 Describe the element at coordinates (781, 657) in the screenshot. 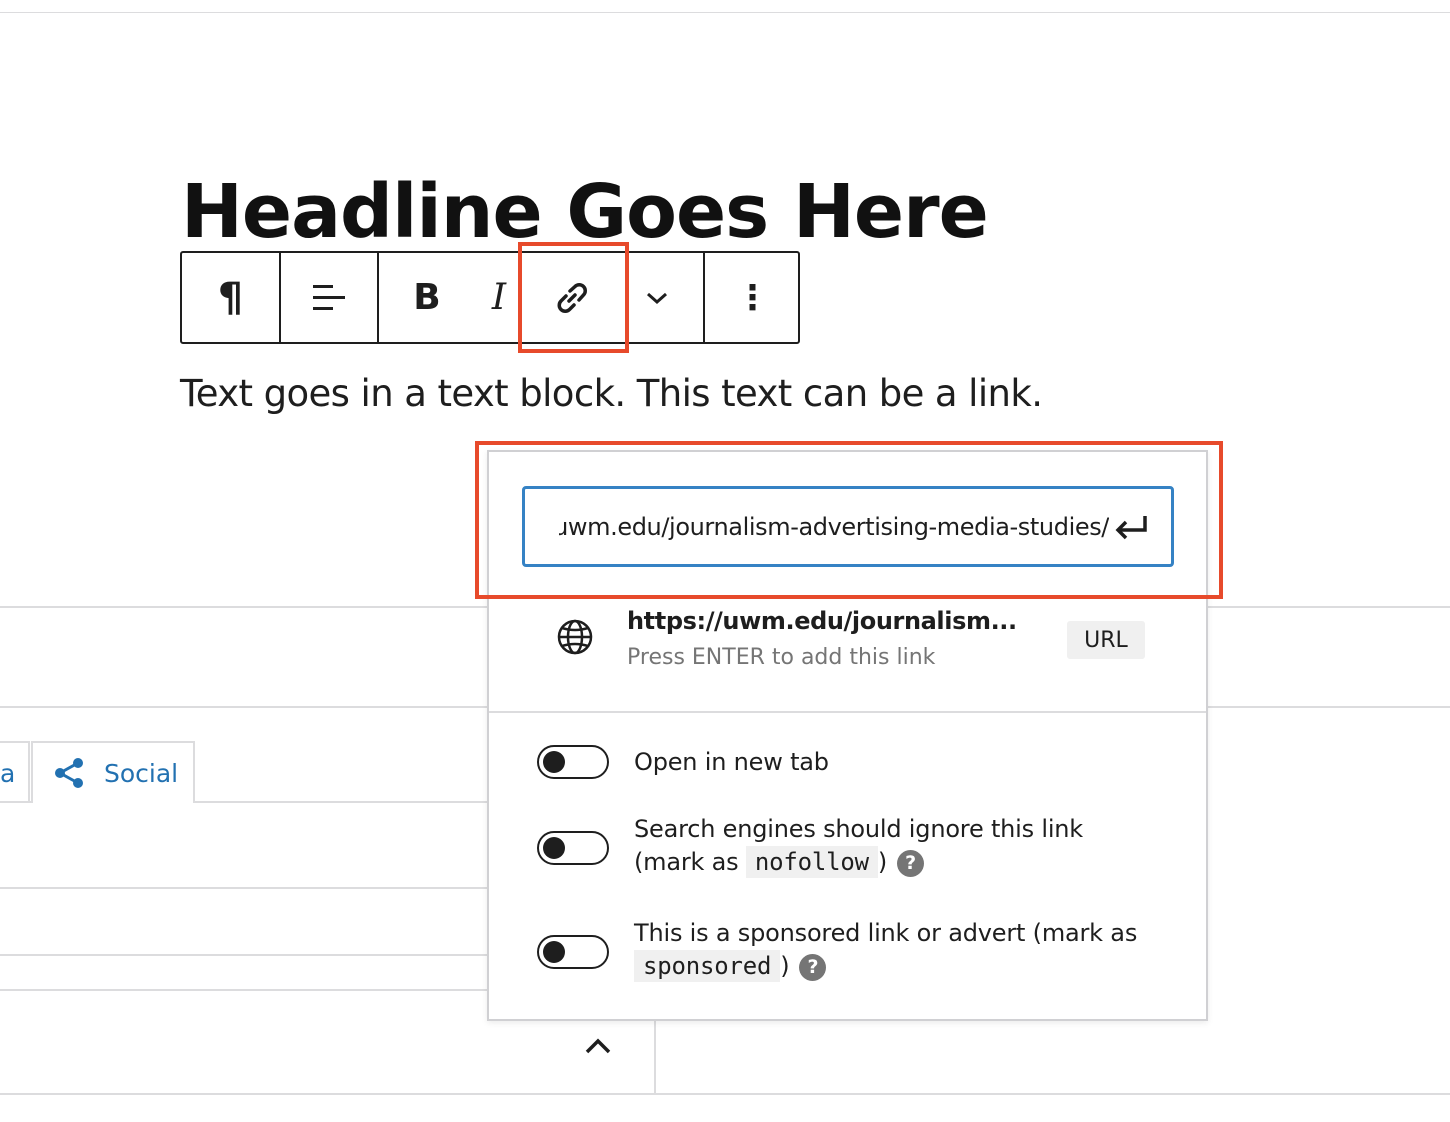

I see `suggestion-hint: Press ENTER to add this link` at that location.